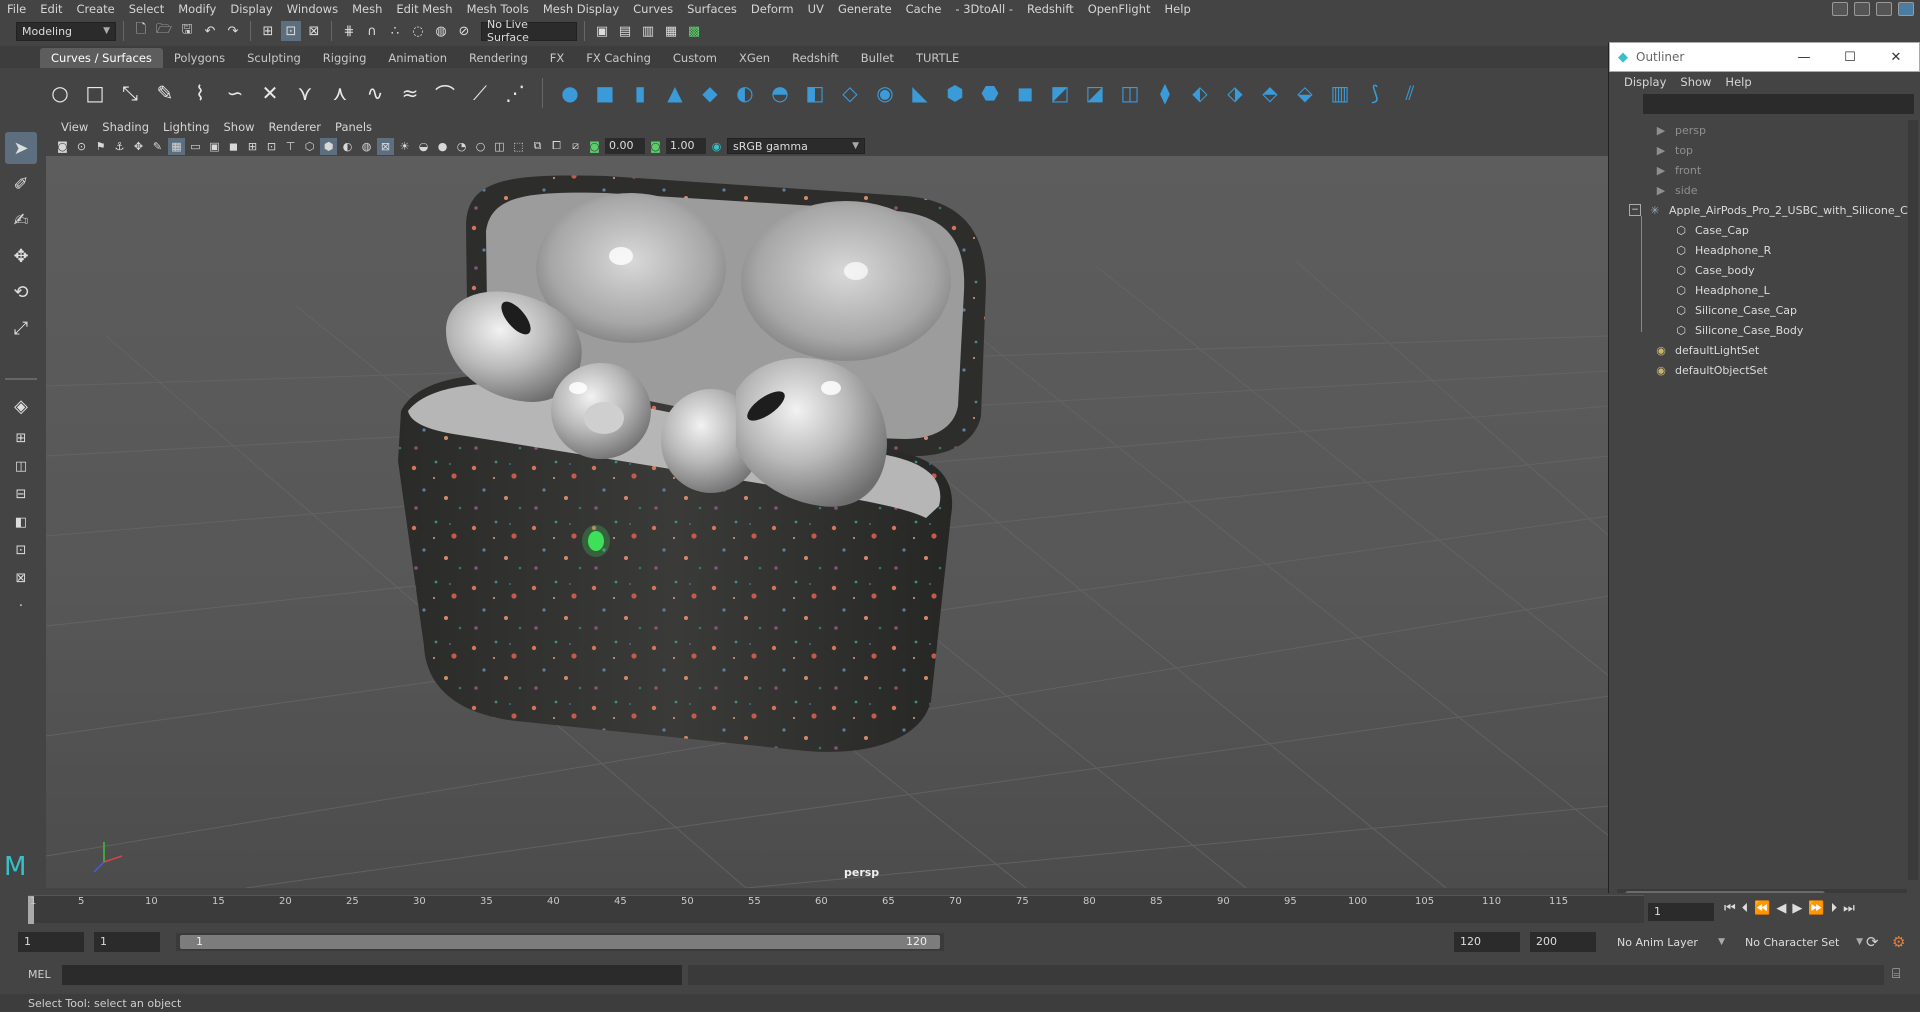  I want to click on menu-3dtoall: - 3DtoAll -, so click(984, 9).